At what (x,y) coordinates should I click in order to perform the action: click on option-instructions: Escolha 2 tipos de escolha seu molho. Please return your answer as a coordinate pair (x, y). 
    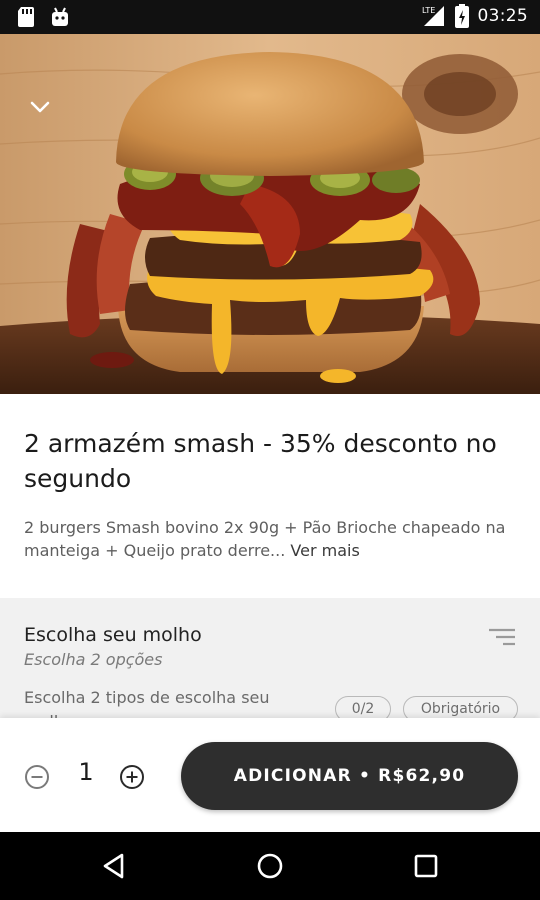
    Looking at the image, I should click on (147, 705).